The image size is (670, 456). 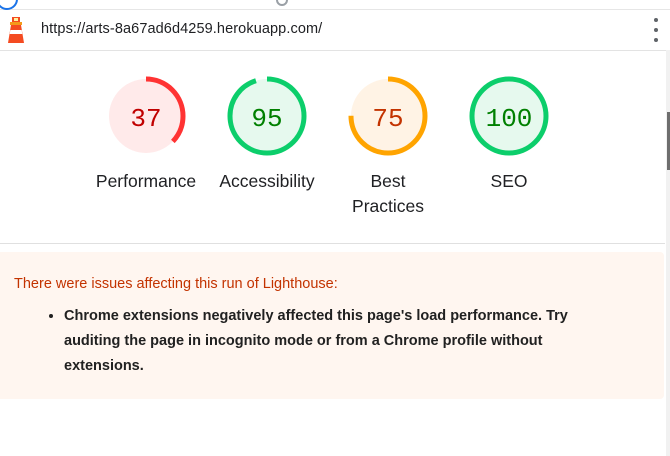 What do you see at coordinates (282, 3) in the screenshot?
I see `reload-icon` at bounding box center [282, 3].